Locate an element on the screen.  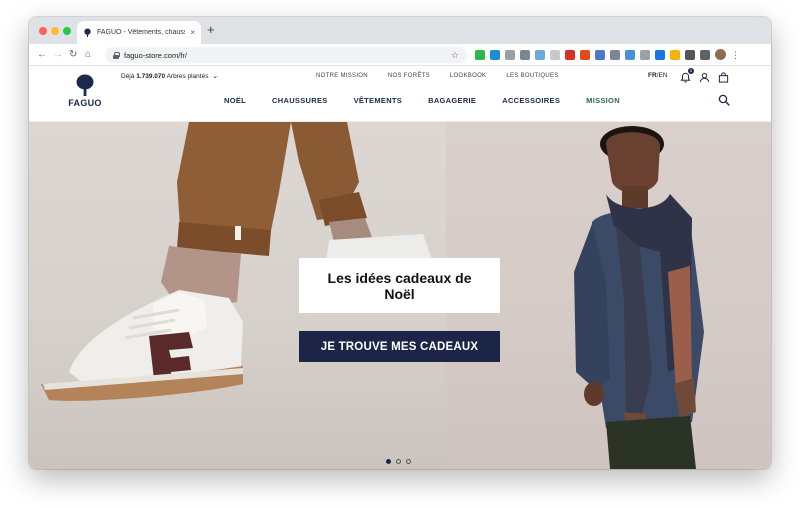
search-icon is located at coordinates (724, 100).